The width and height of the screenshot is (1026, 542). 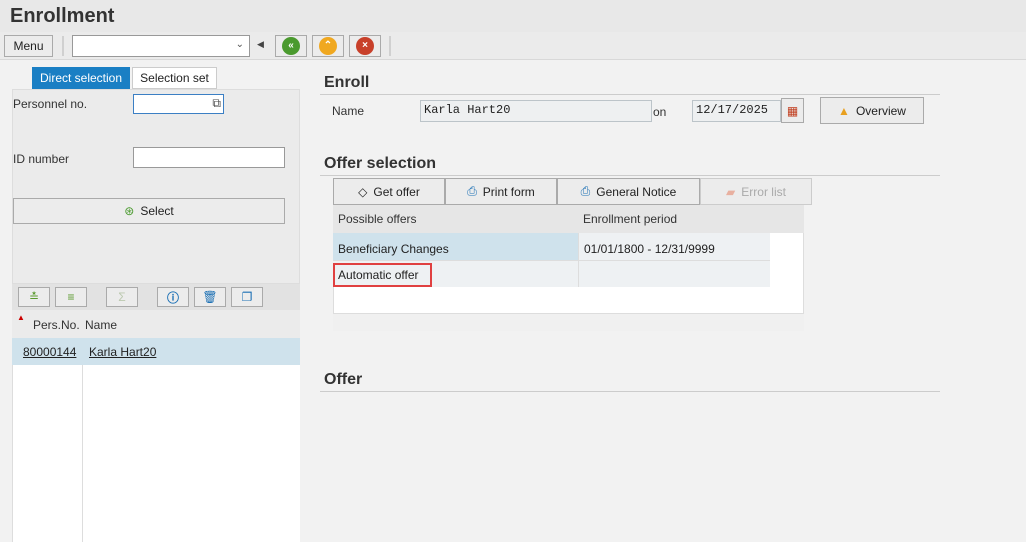 I want to click on page-title: Enrollment, so click(x=62, y=16).